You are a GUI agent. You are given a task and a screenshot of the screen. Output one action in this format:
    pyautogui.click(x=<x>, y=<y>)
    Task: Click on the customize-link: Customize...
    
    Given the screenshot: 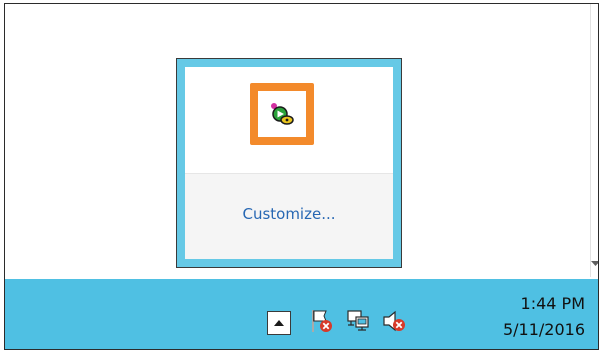 What is the action you would take?
    pyautogui.click(x=289, y=214)
    